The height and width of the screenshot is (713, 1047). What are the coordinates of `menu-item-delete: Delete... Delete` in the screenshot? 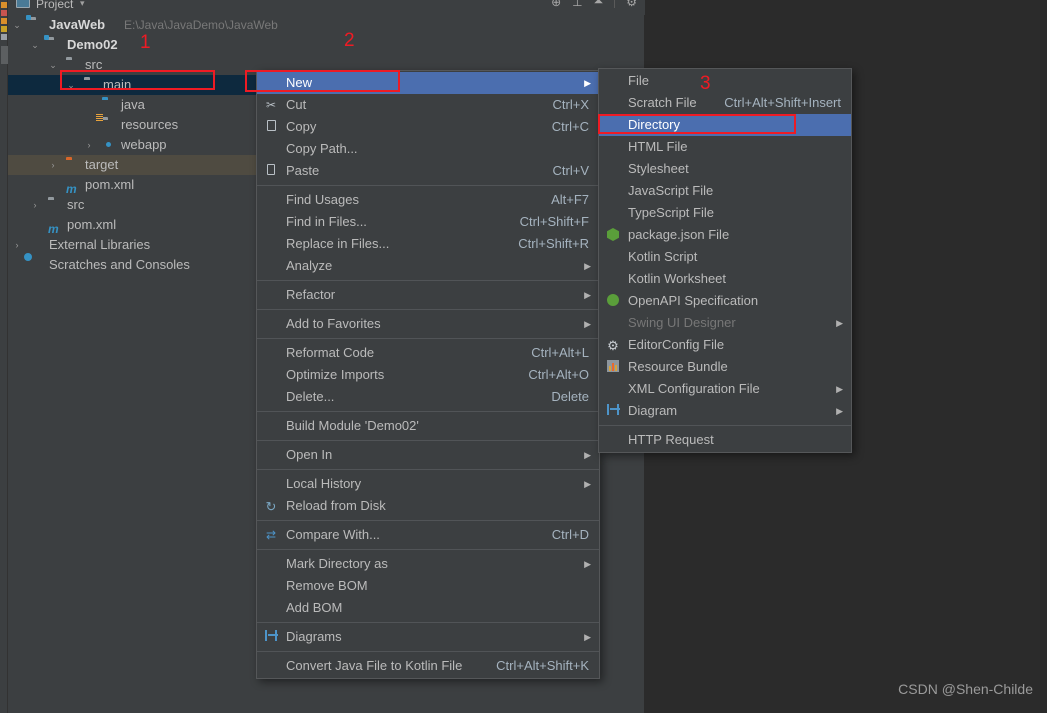 It's located at (428, 397).